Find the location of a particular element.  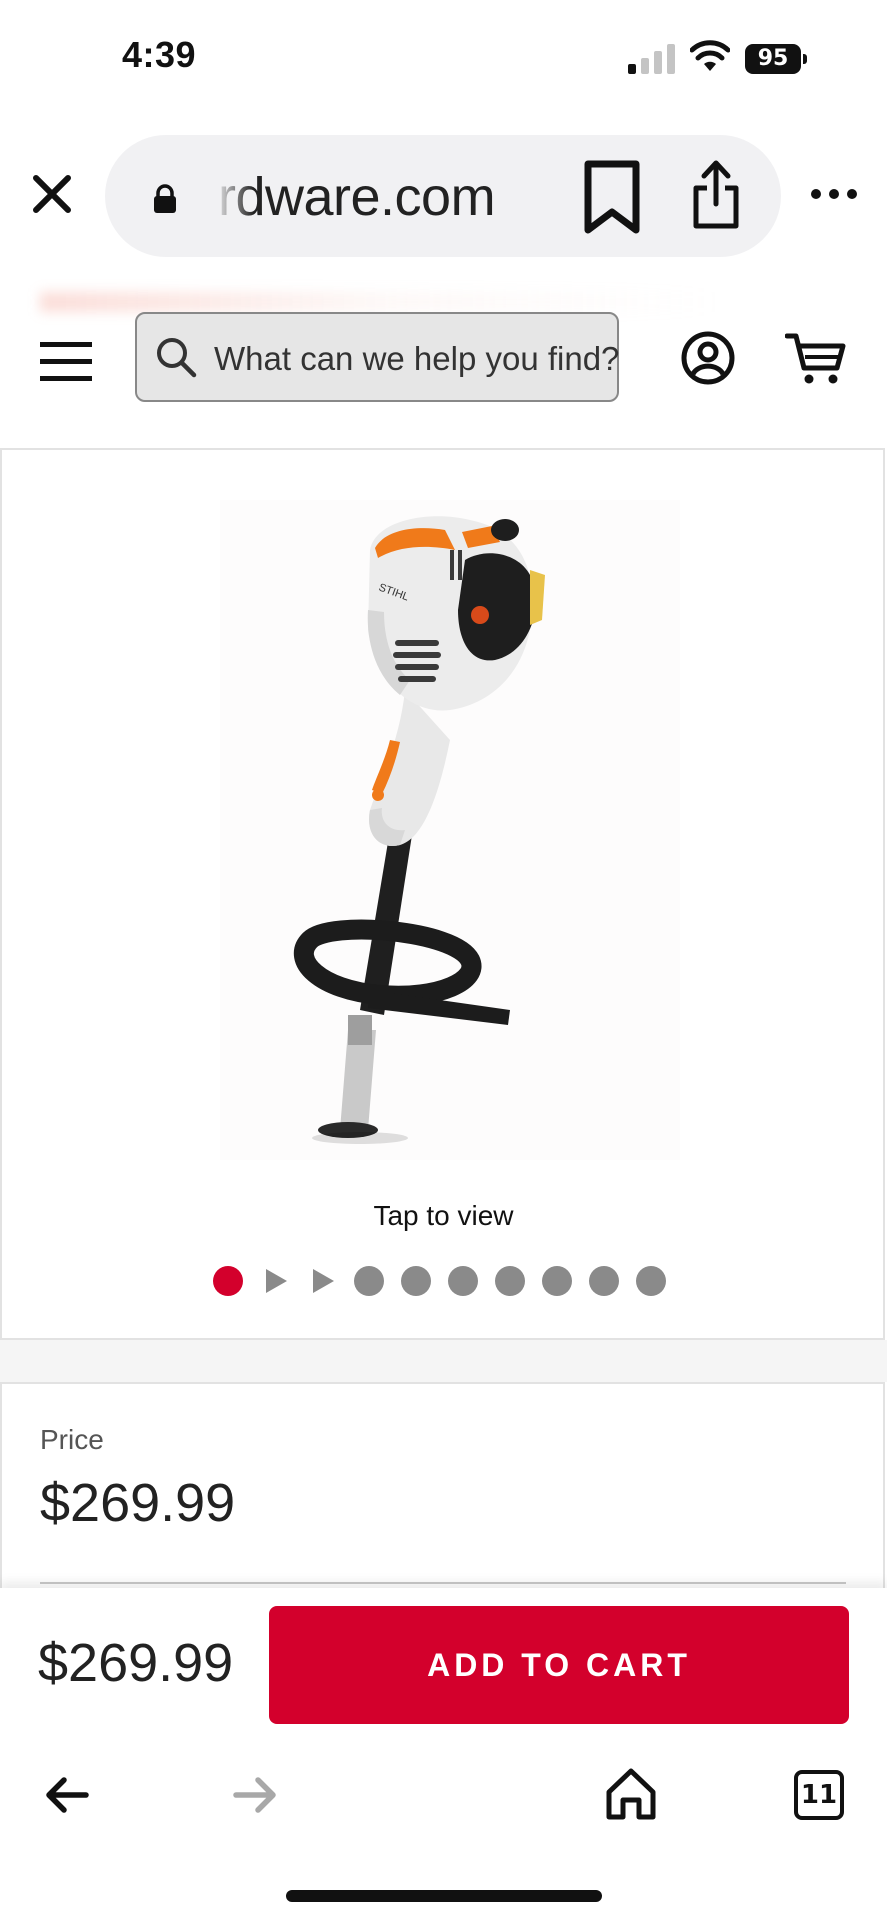

battery-icon: 95 is located at coordinates (776, 59).